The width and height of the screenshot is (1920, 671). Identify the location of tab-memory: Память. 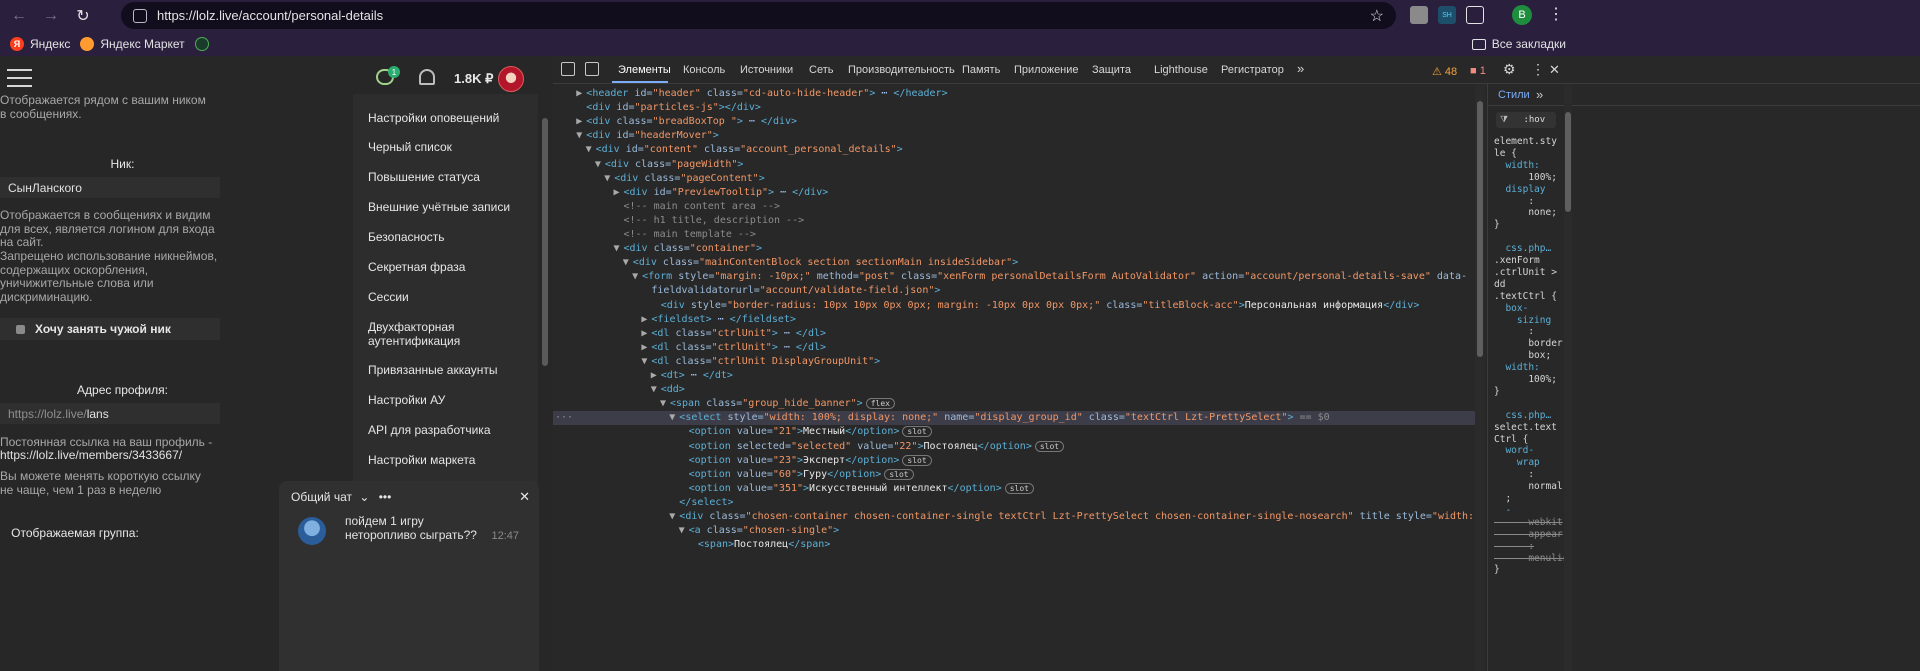
(981, 70).